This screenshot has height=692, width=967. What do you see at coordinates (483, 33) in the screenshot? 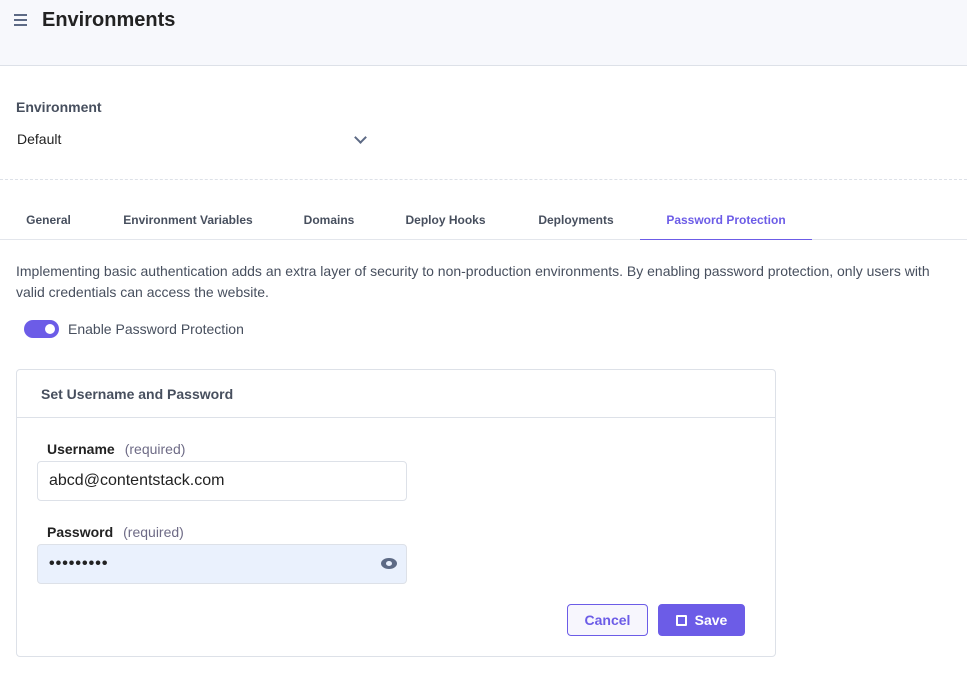
I see `page-header: Environments` at bounding box center [483, 33].